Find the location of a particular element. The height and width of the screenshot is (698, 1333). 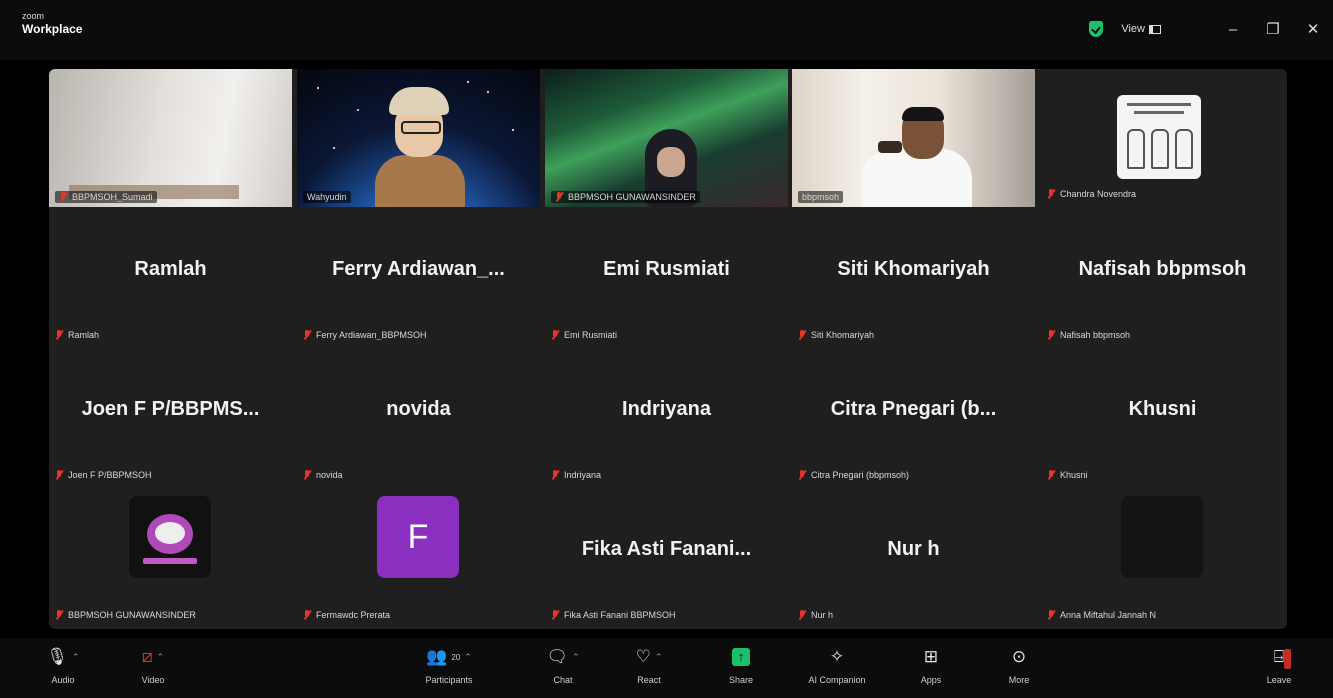

audio-label: Audio is located at coordinates (63, 680).